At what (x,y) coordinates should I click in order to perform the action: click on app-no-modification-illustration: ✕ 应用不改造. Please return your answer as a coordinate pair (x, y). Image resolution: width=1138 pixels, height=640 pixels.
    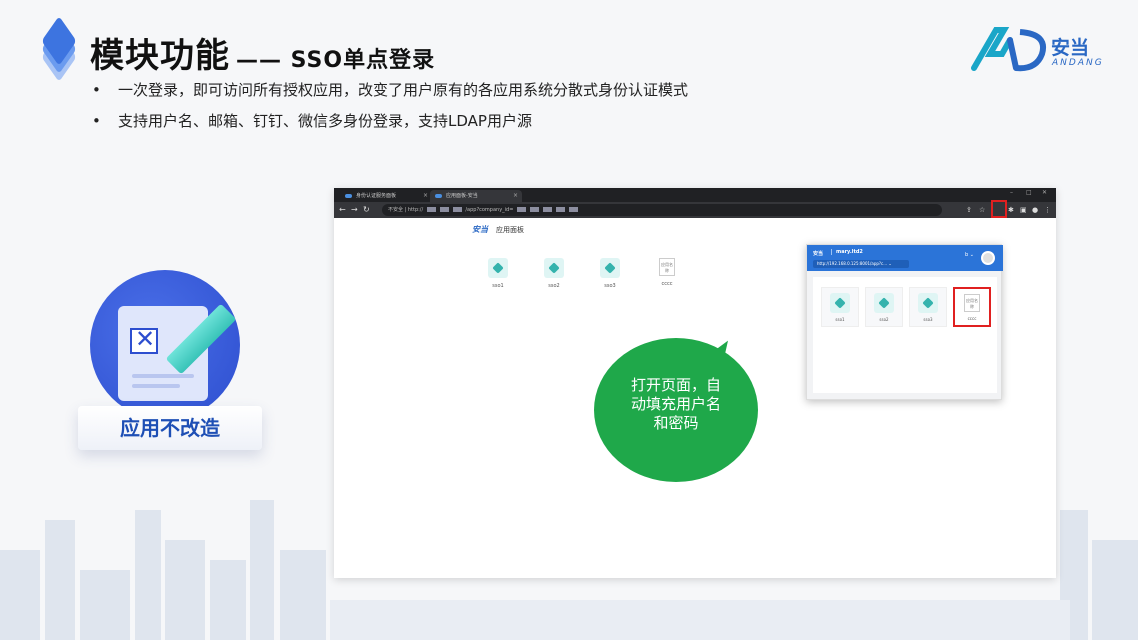
    Looking at the image, I should click on (173, 362).